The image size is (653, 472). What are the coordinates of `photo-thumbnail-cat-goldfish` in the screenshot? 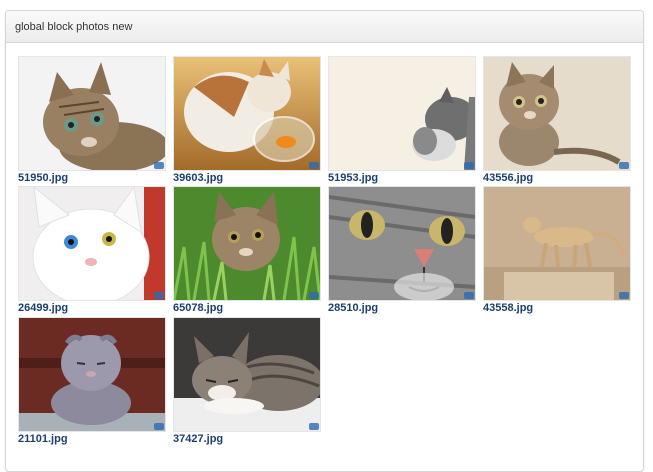 It's located at (247, 113).